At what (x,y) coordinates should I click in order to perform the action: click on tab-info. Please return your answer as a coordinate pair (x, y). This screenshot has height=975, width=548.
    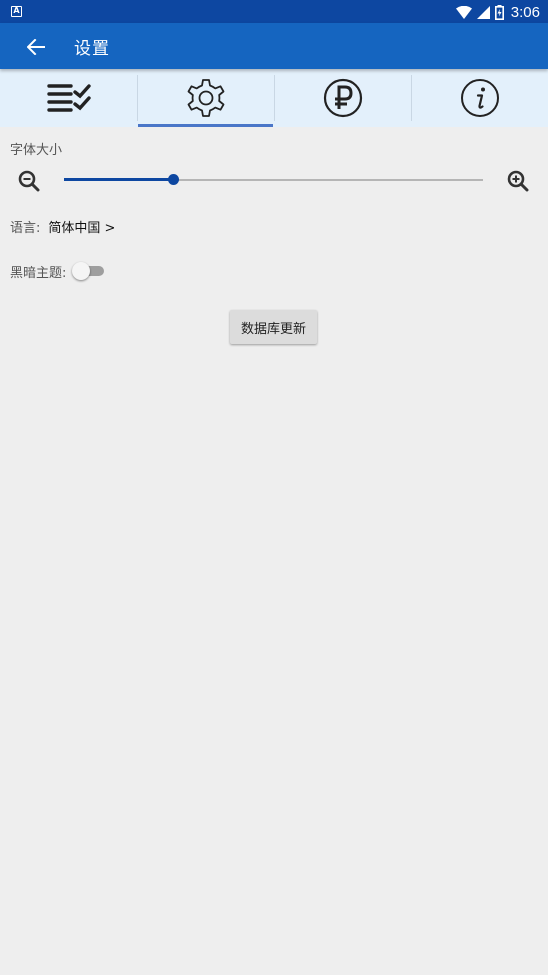
    Looking at the image, I should click on (479, 98).